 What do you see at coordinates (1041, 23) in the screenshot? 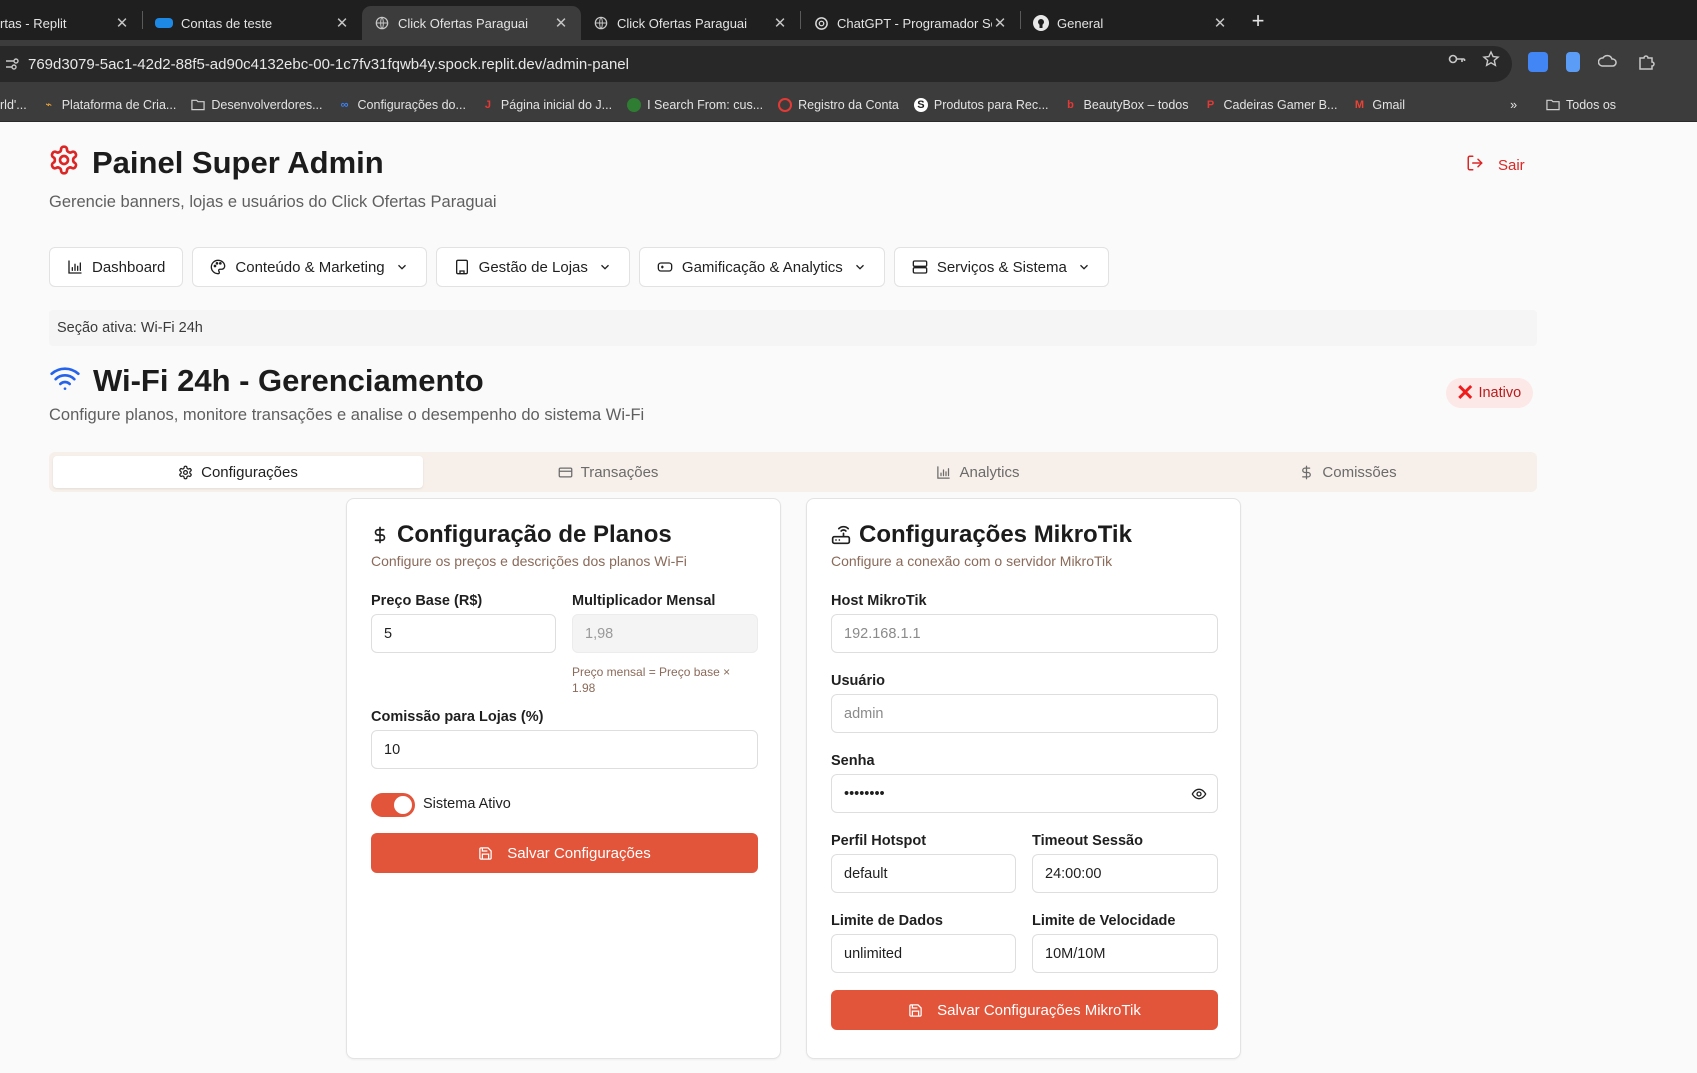
I see `github-icon` at bounding box center [1041, 23].